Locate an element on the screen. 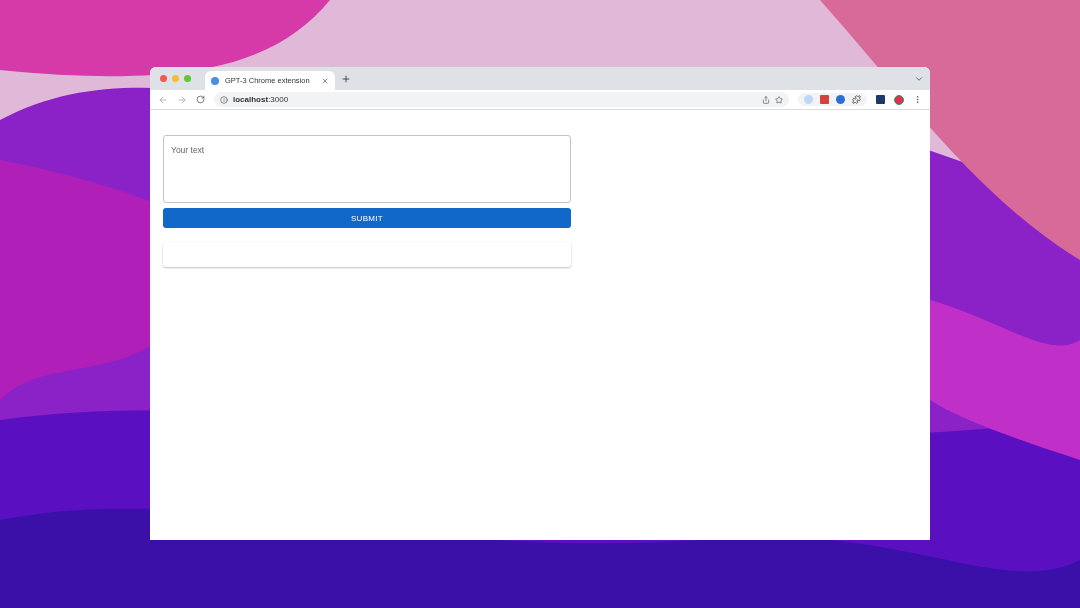 The height and width of the screenshot is (608, 1080). extension-icon is located at coordinates (824, 99).